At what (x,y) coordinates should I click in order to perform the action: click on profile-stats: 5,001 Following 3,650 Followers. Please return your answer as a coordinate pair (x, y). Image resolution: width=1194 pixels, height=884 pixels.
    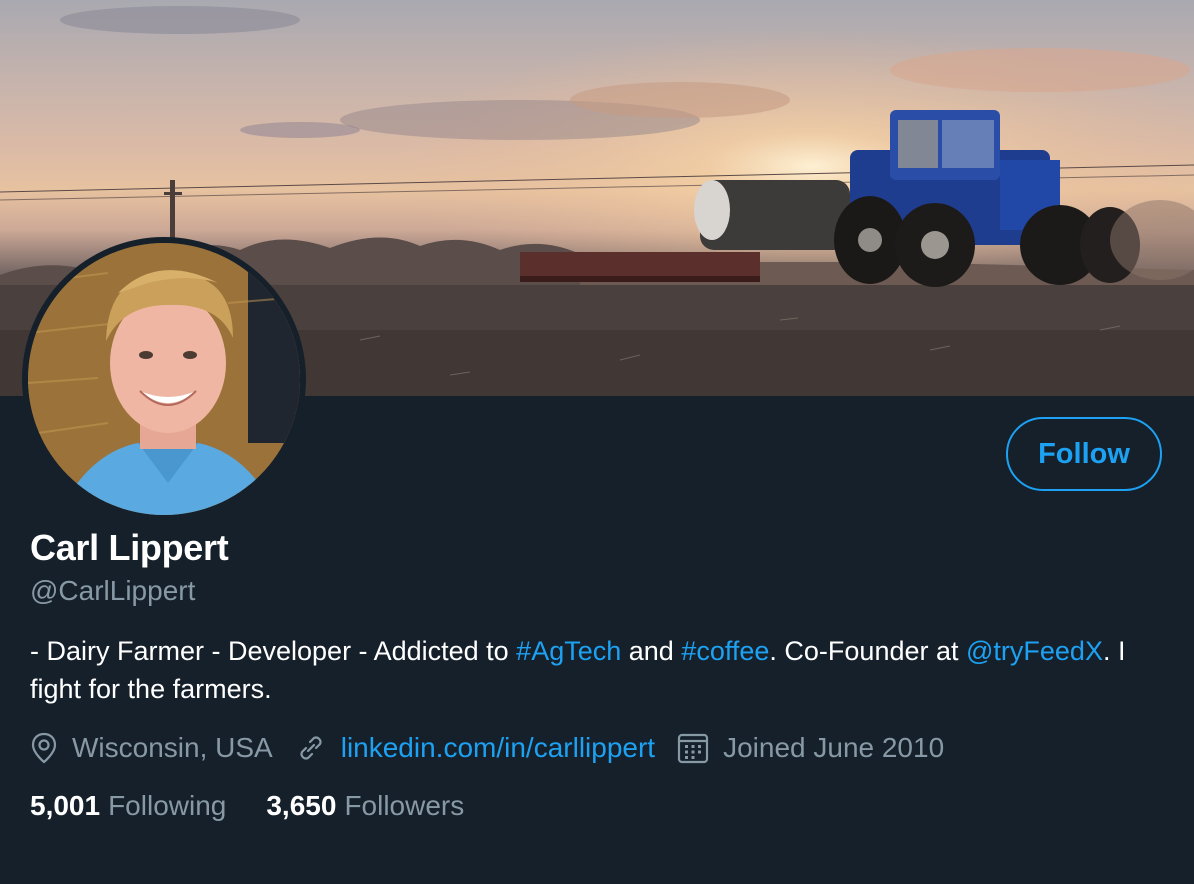
    Looking at the image, I should click on (267, 806).